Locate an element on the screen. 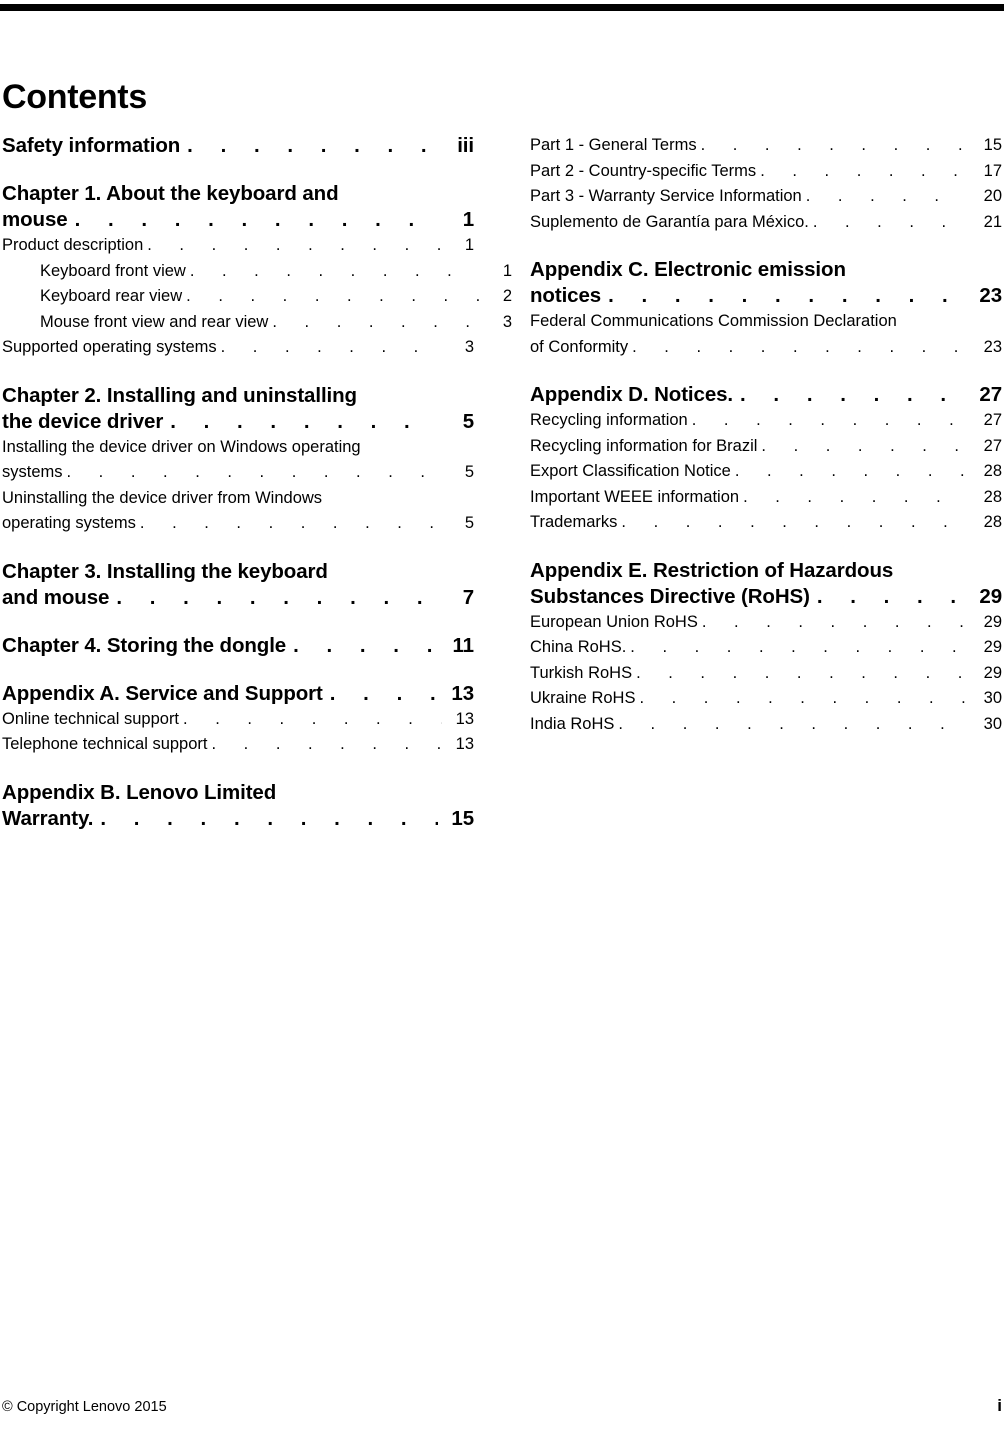  toc-entry-label: operating systems is located at coordinates (69, 523).